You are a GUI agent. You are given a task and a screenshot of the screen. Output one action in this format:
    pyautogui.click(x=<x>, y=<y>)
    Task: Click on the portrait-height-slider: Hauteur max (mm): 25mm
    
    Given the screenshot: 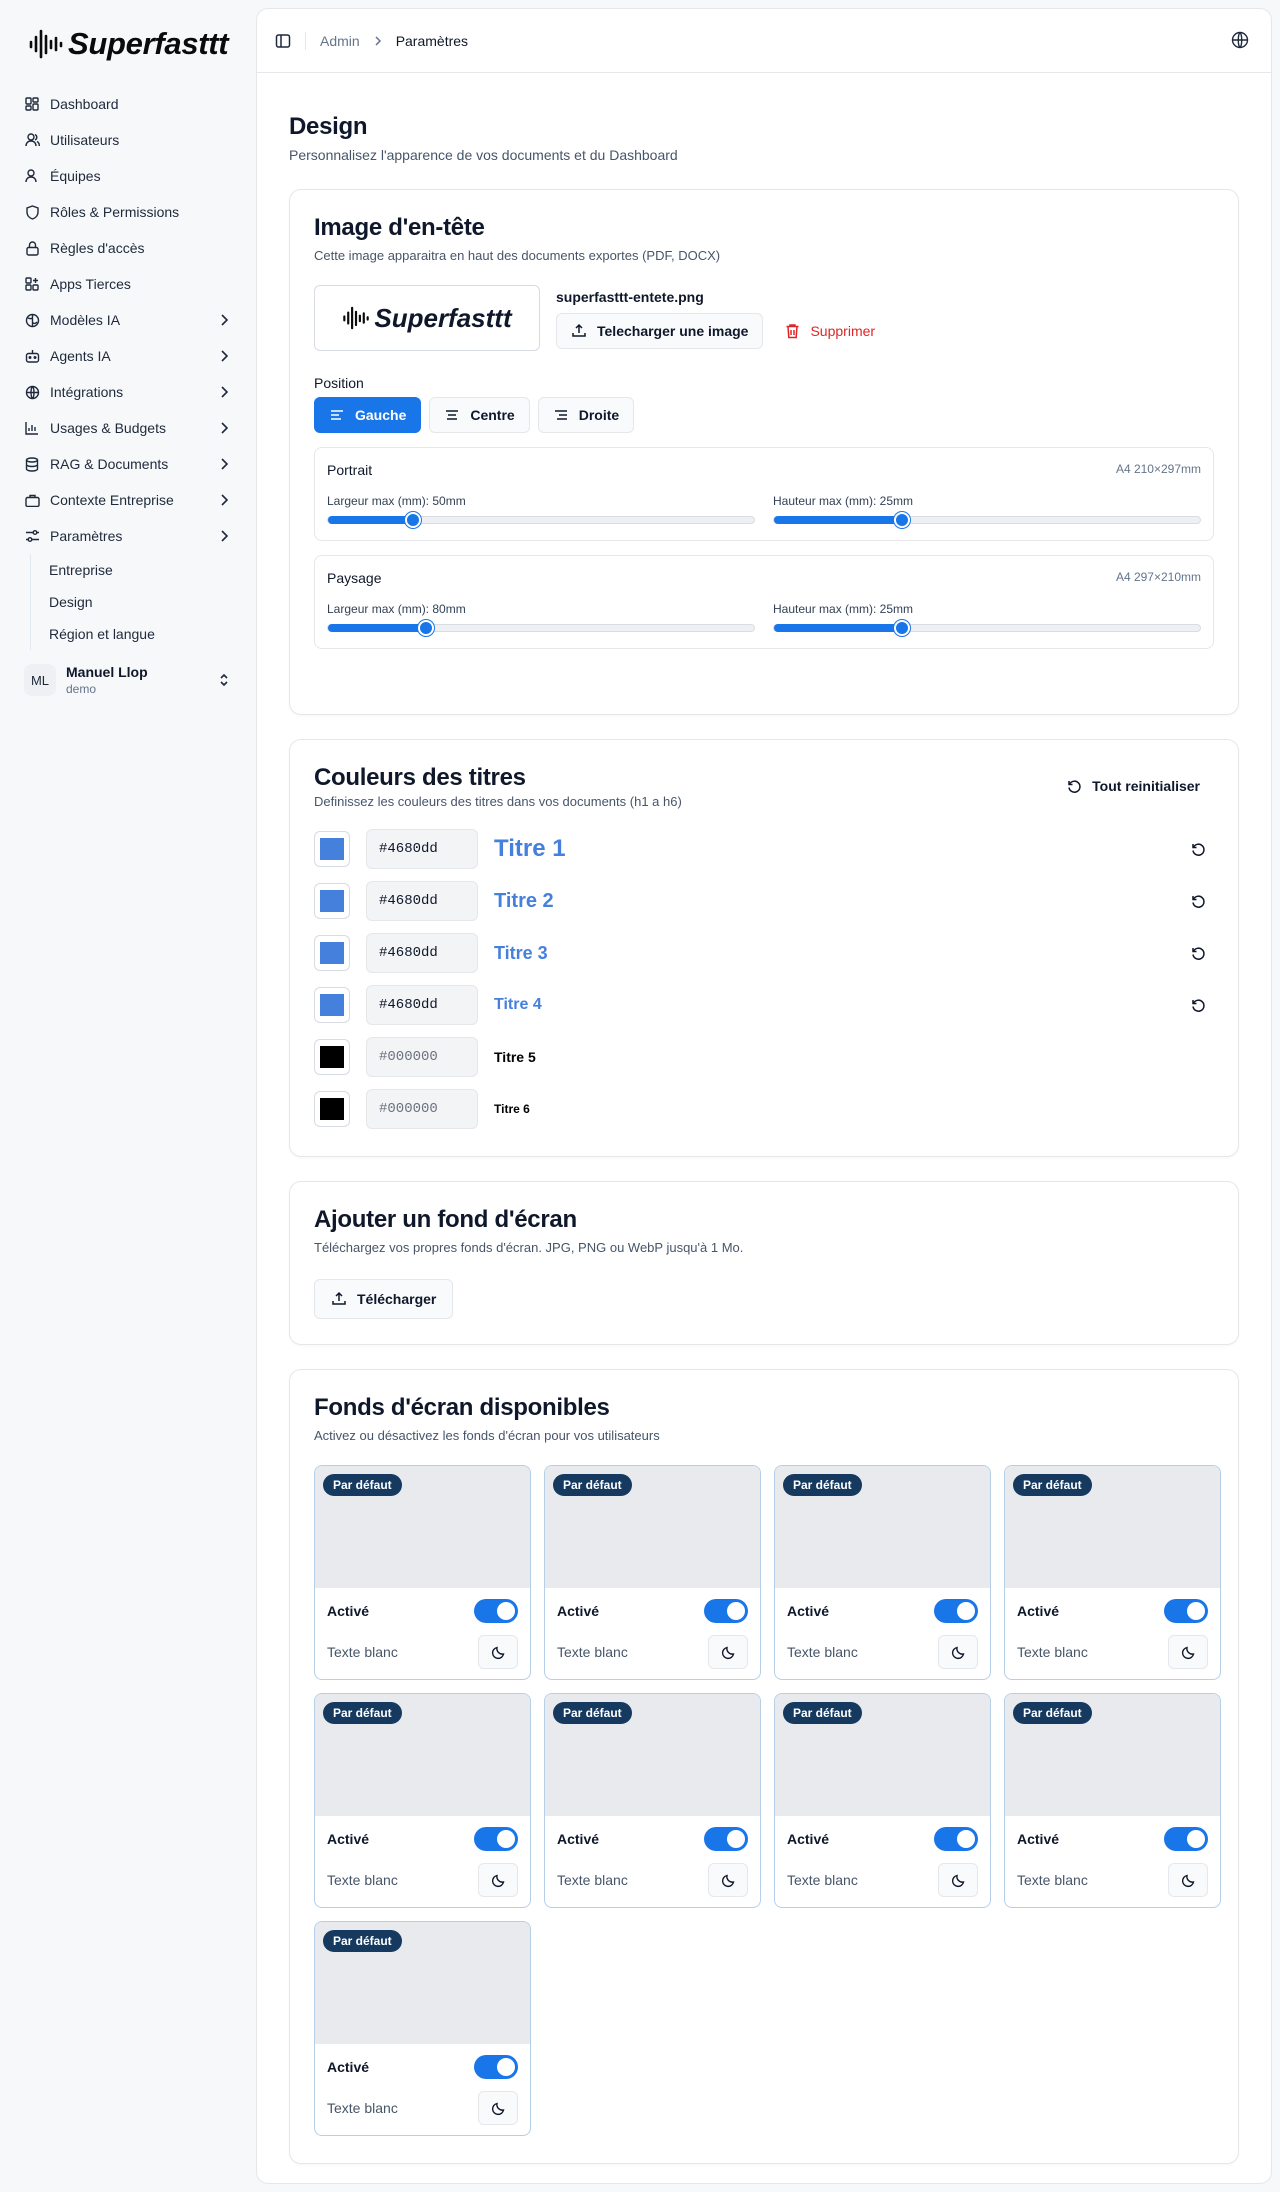 What is the action you would take?
    pyautogui.click(x=987, y=511)
    